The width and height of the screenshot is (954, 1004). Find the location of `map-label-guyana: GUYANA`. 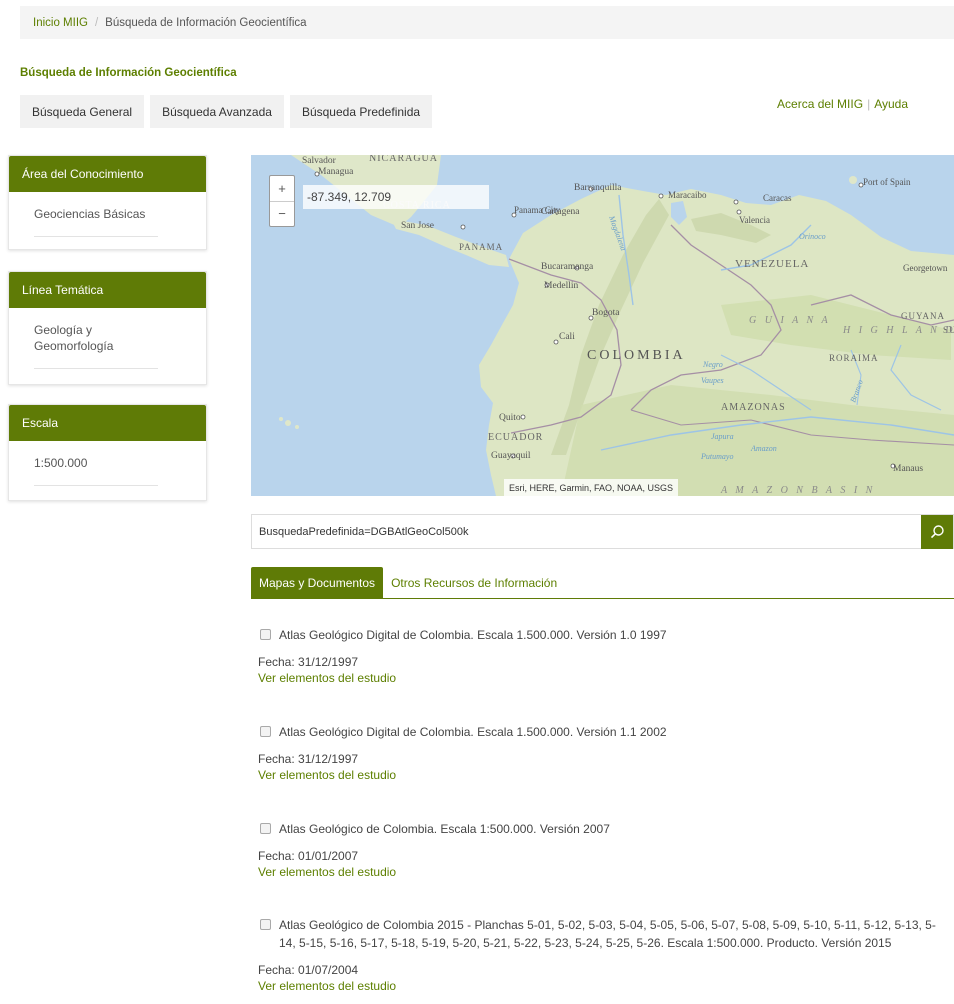

map-label-guyana: GUYANA is located at coordinates (923, 316).